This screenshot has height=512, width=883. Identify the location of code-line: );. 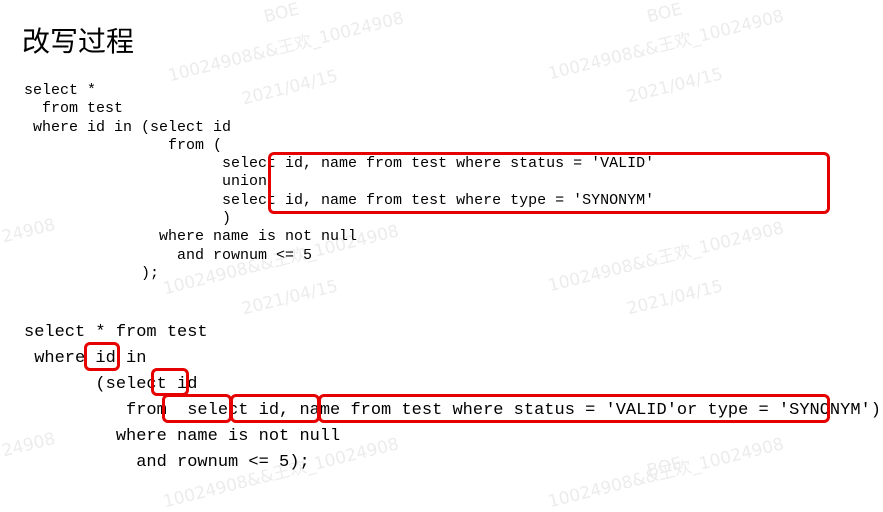
(92, 273).